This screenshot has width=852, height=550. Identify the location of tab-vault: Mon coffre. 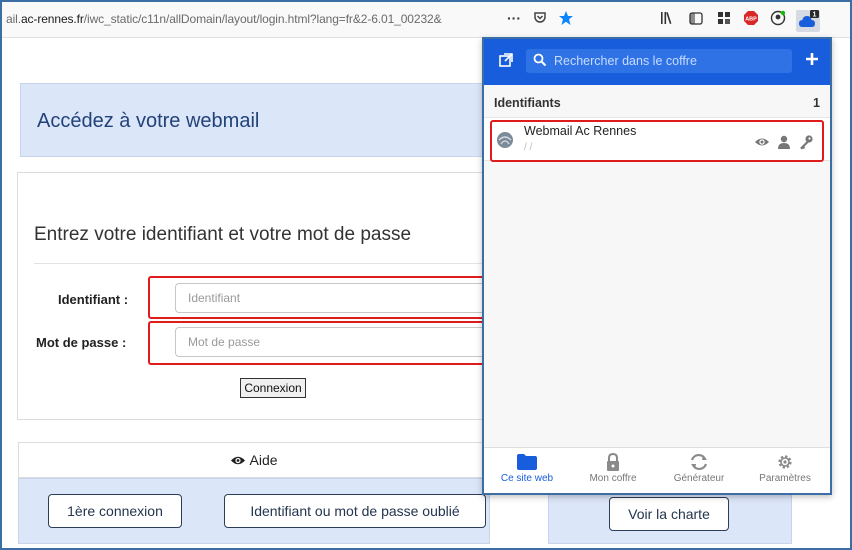
(613, 471).